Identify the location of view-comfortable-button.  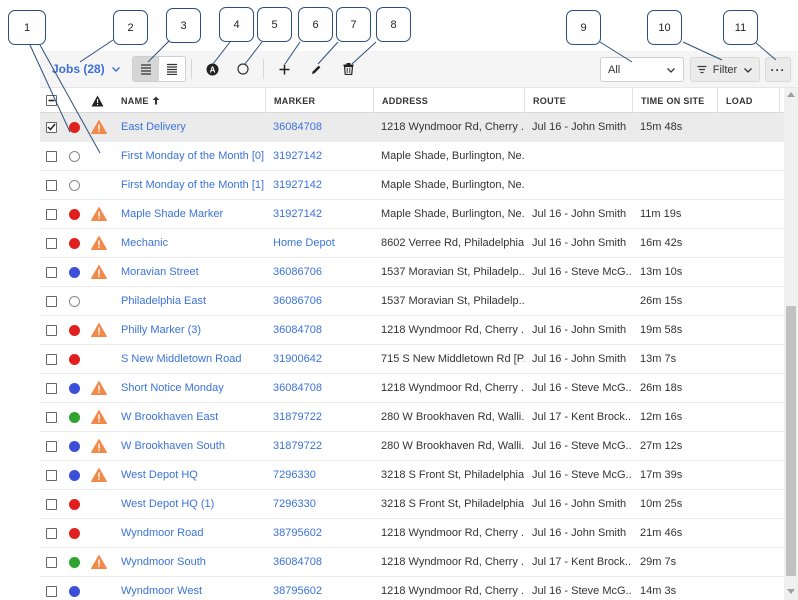
(146, 69).